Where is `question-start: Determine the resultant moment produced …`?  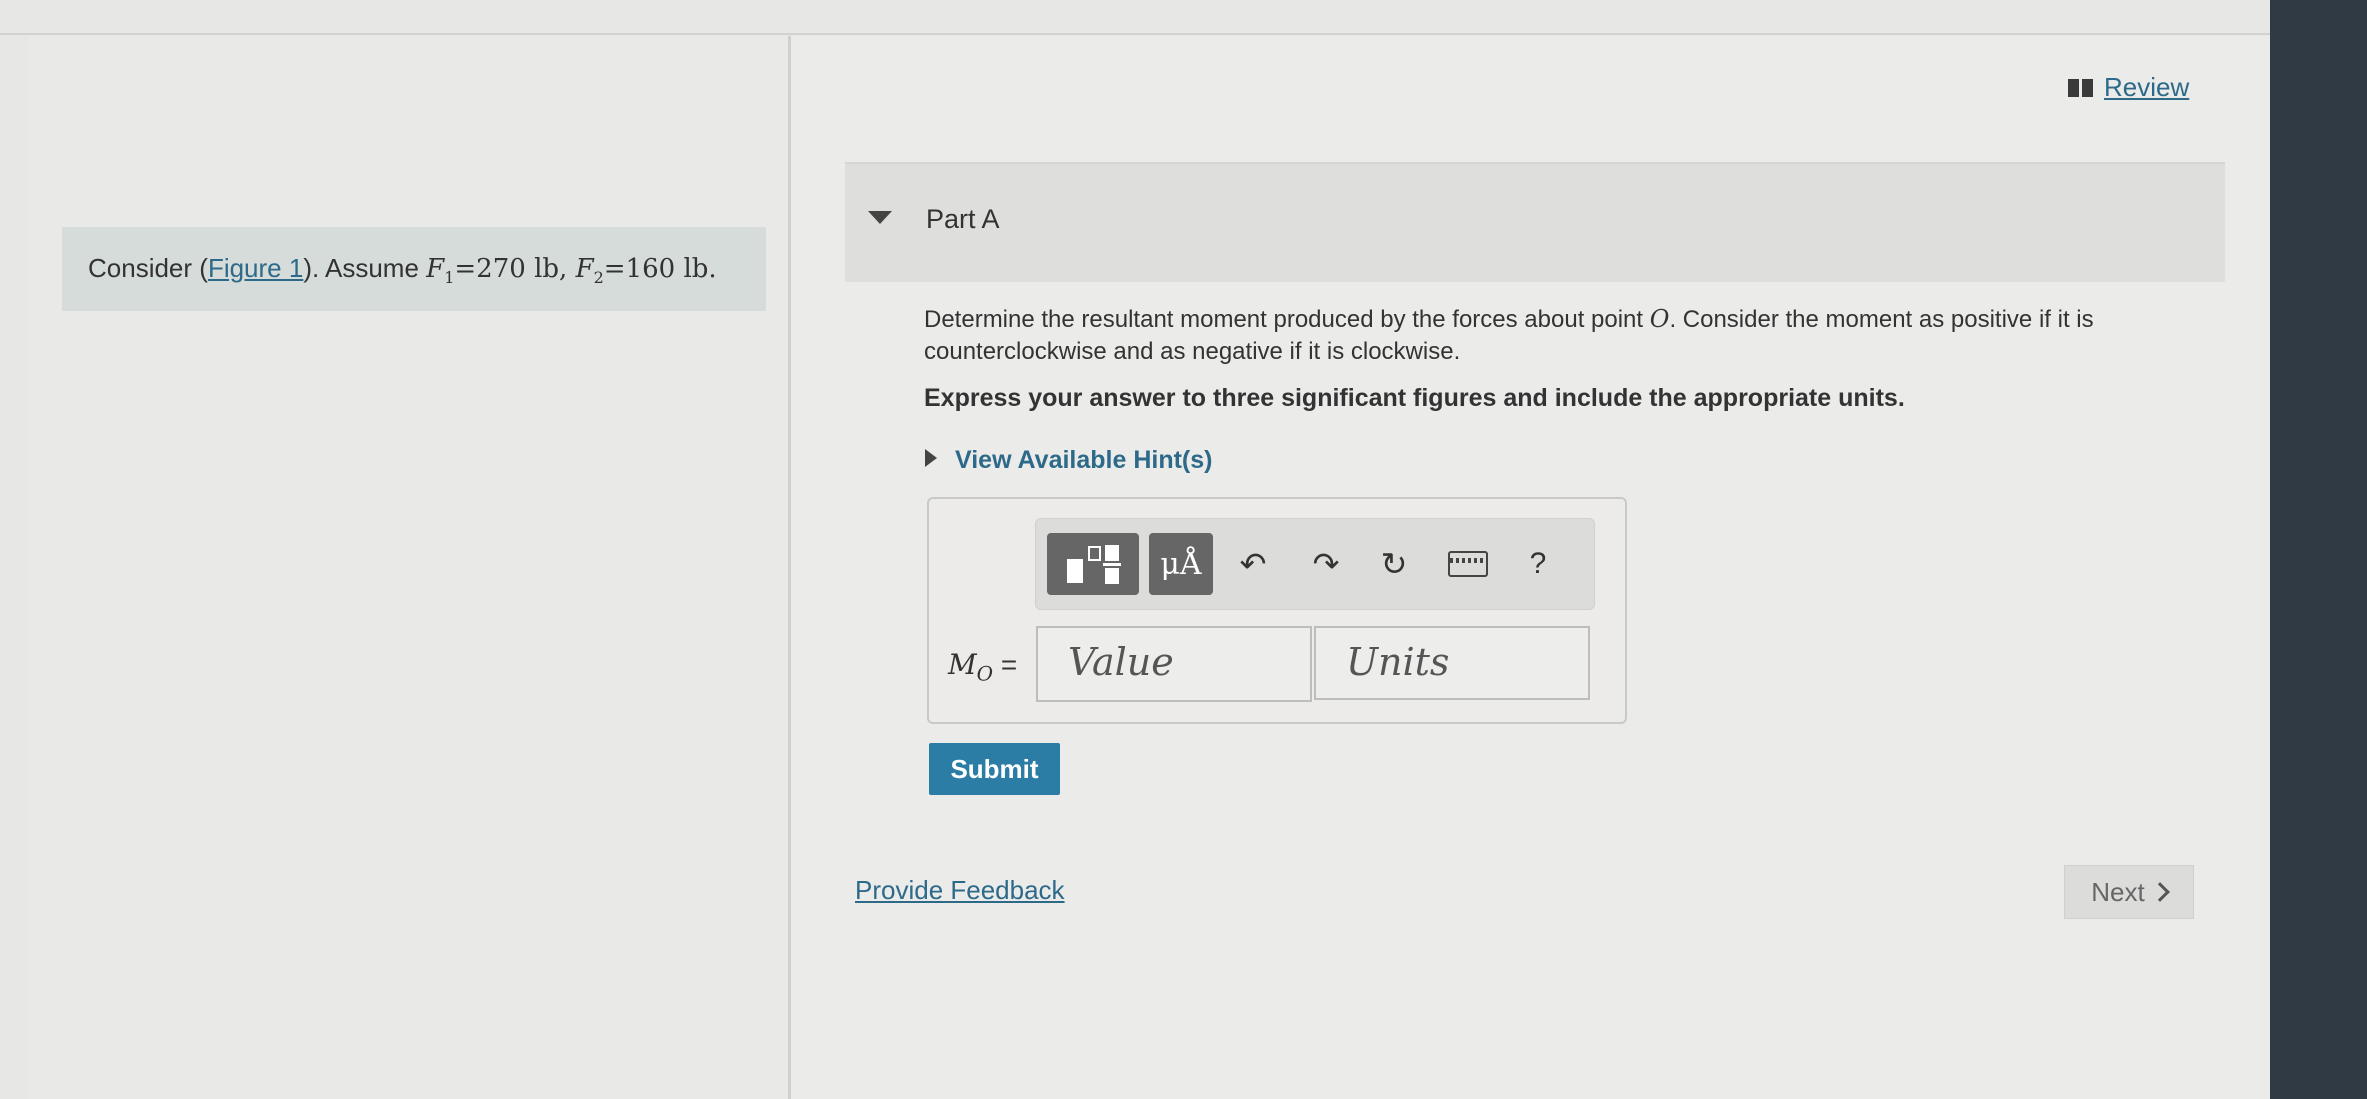
question-start: Determine the resultant moment produced … is located at coordinates (1287, 319).